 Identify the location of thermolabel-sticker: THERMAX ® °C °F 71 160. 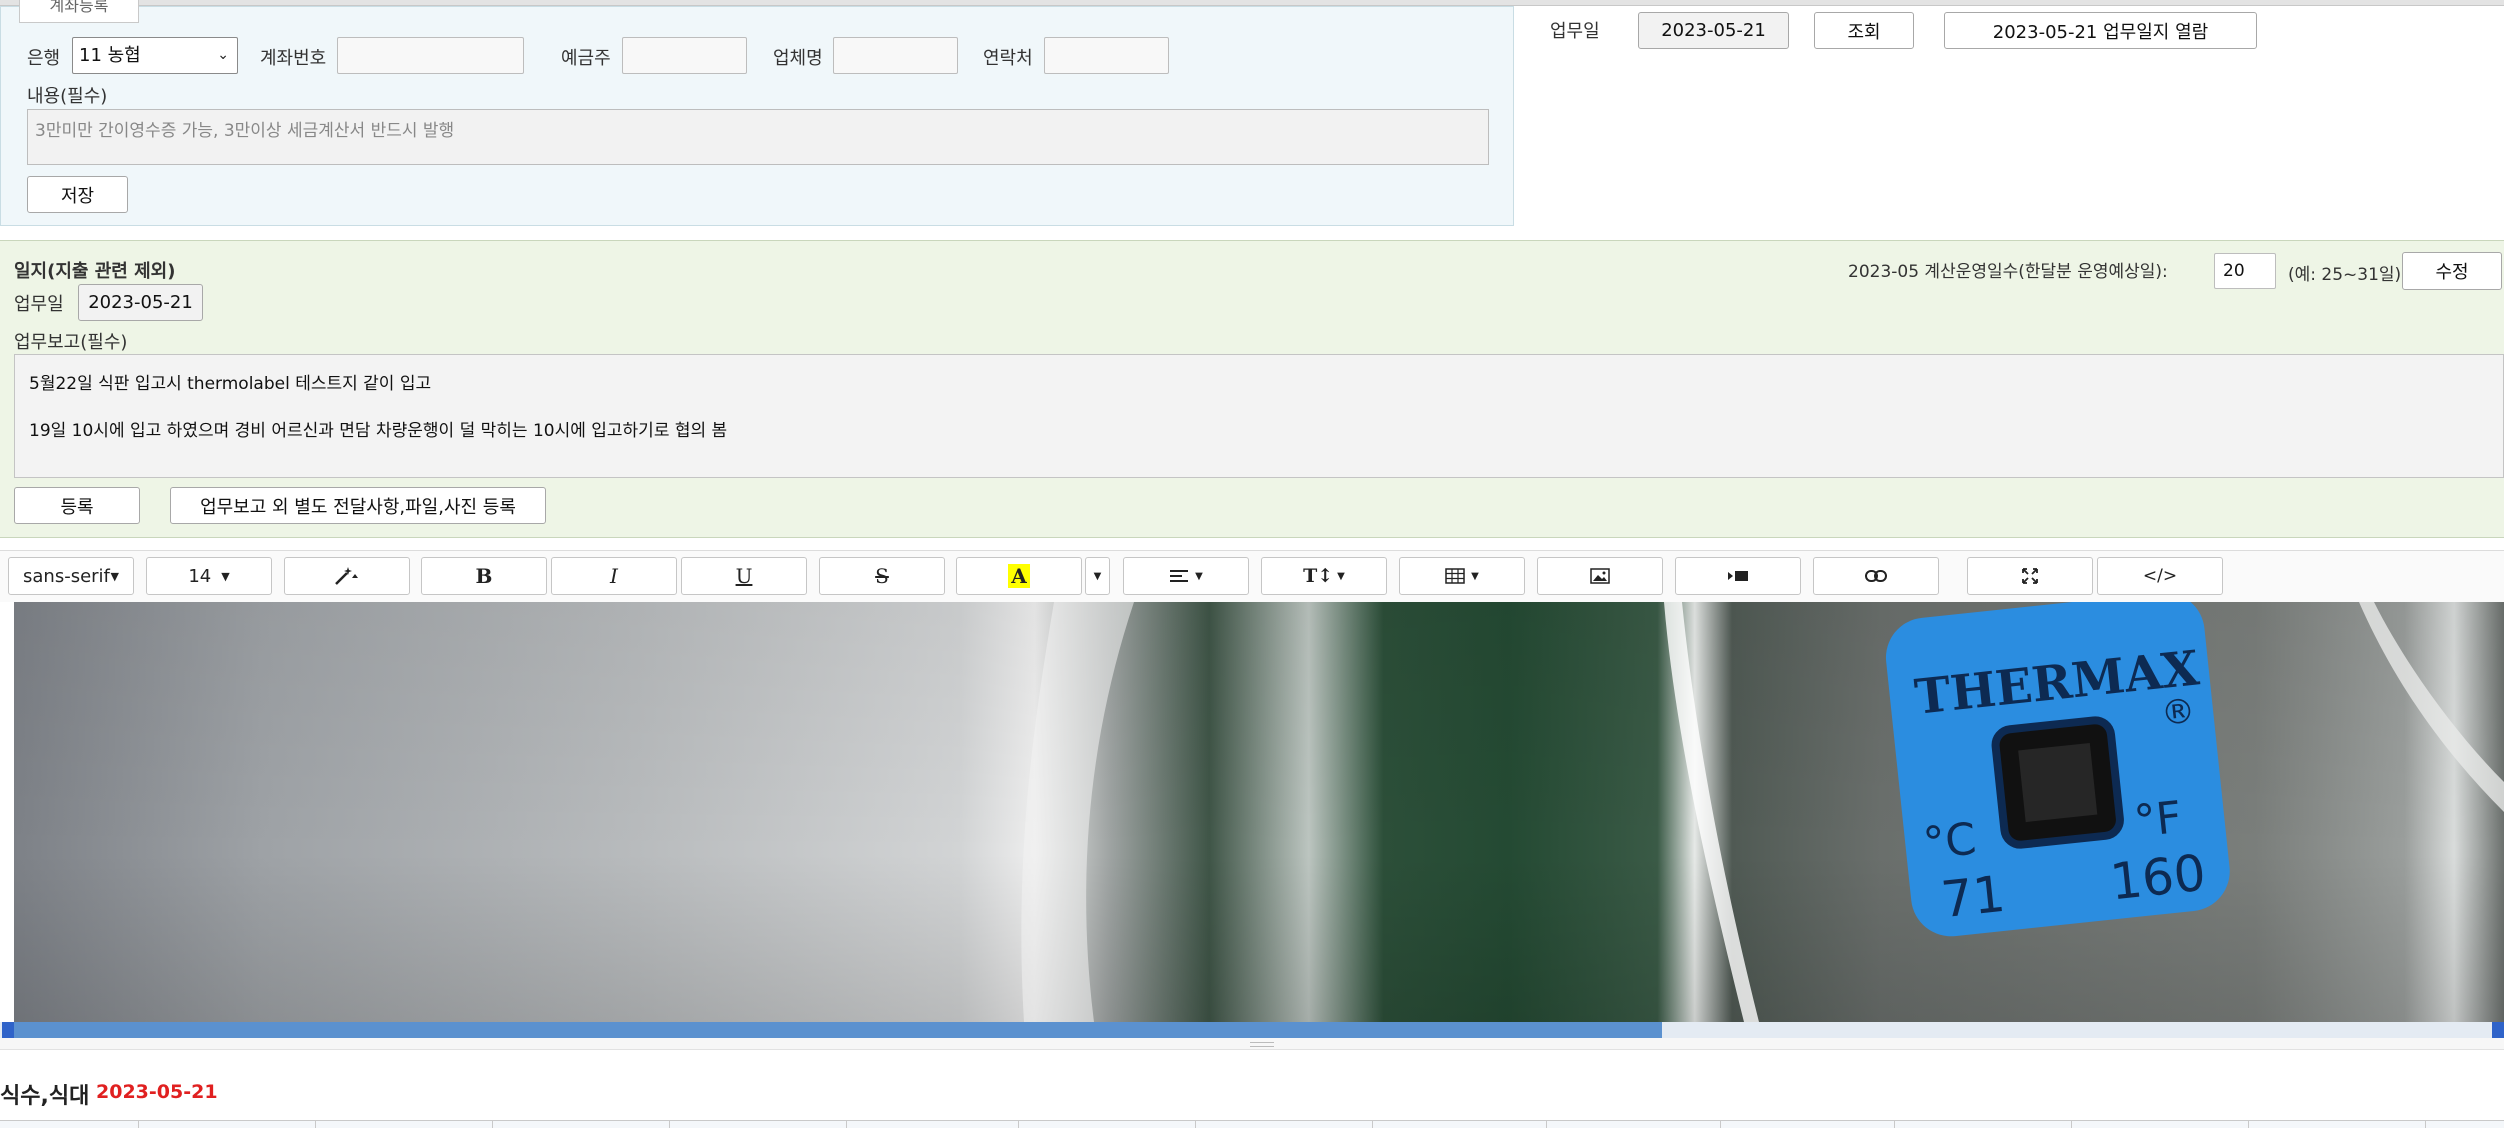
(2057, 769).